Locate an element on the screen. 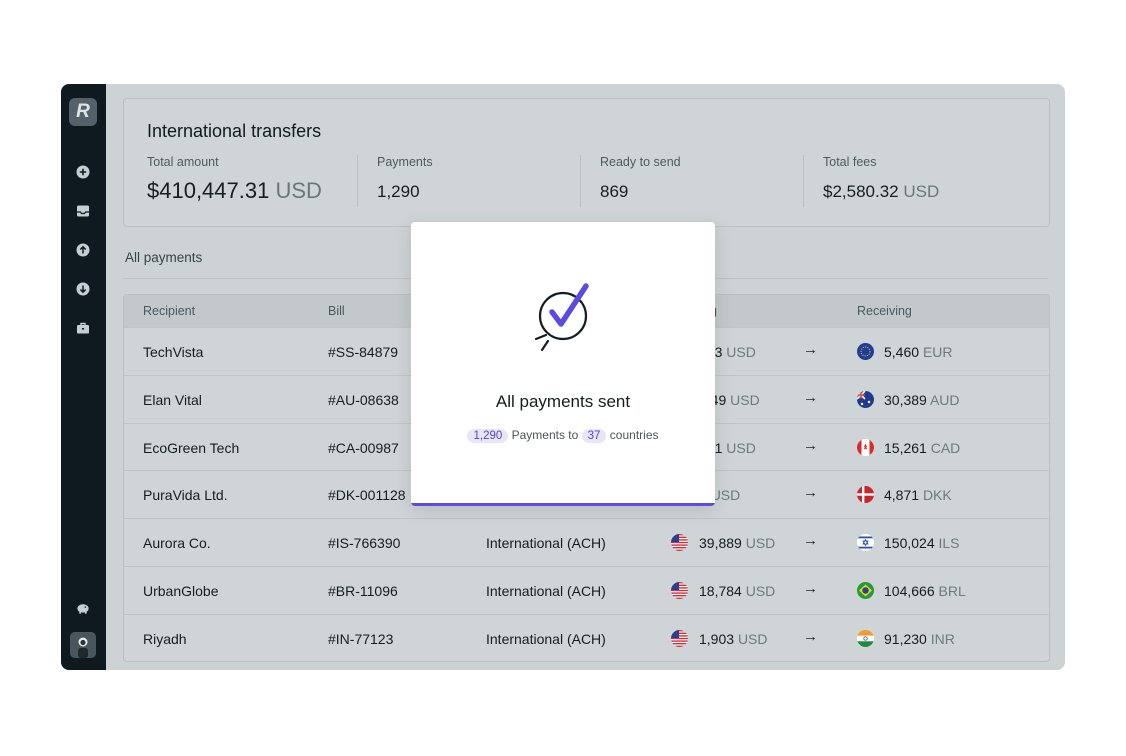  recipient-name: EcoGreen Tech is located at coordinates (191, 447).